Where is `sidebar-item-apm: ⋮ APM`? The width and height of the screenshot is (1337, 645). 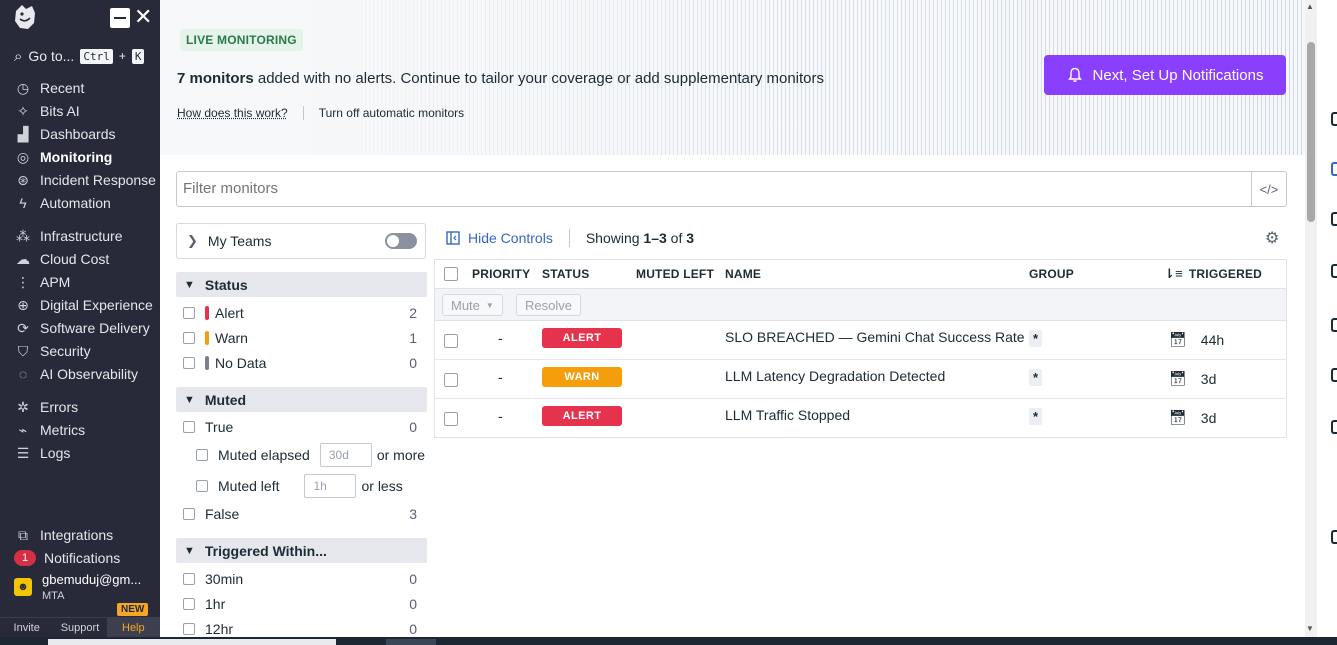 sidebar-item-apm: ⋮ APM is located at coordinates (42, 282).